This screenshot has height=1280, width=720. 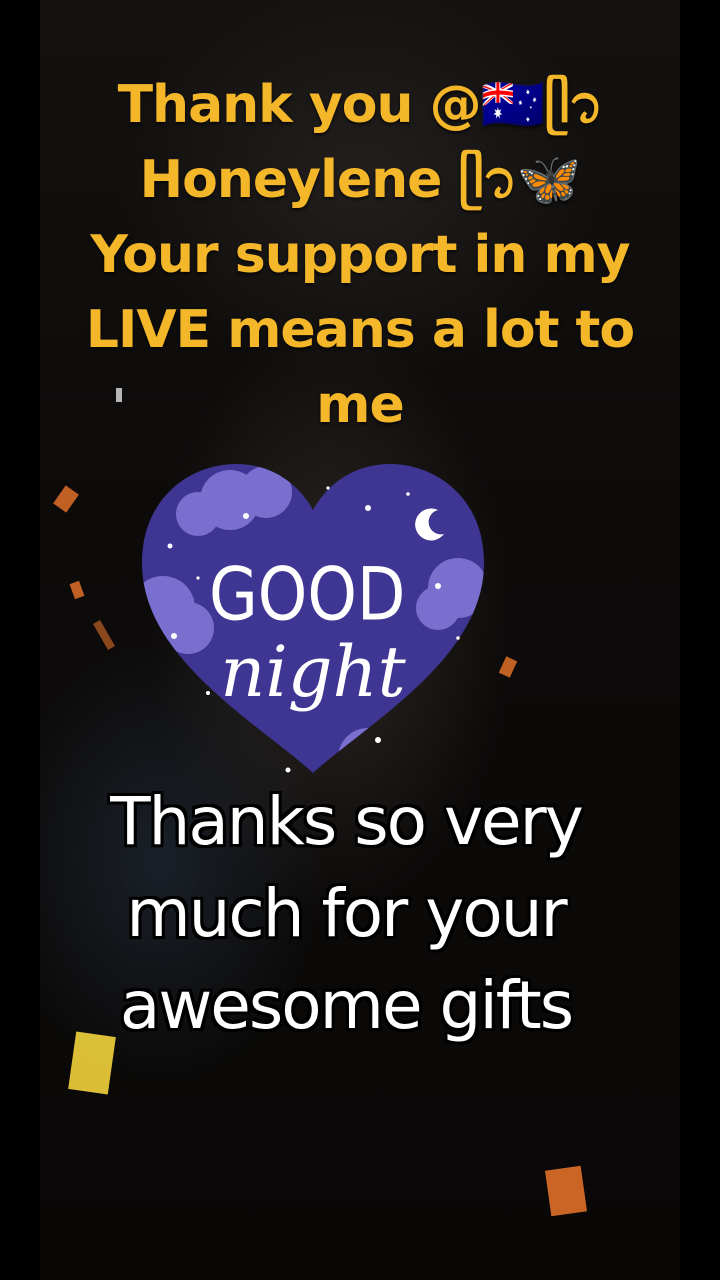 What do you see at coordinates (313, 672) in the screenshot?
I see `night-text: night` at bounding box center [313, 672].